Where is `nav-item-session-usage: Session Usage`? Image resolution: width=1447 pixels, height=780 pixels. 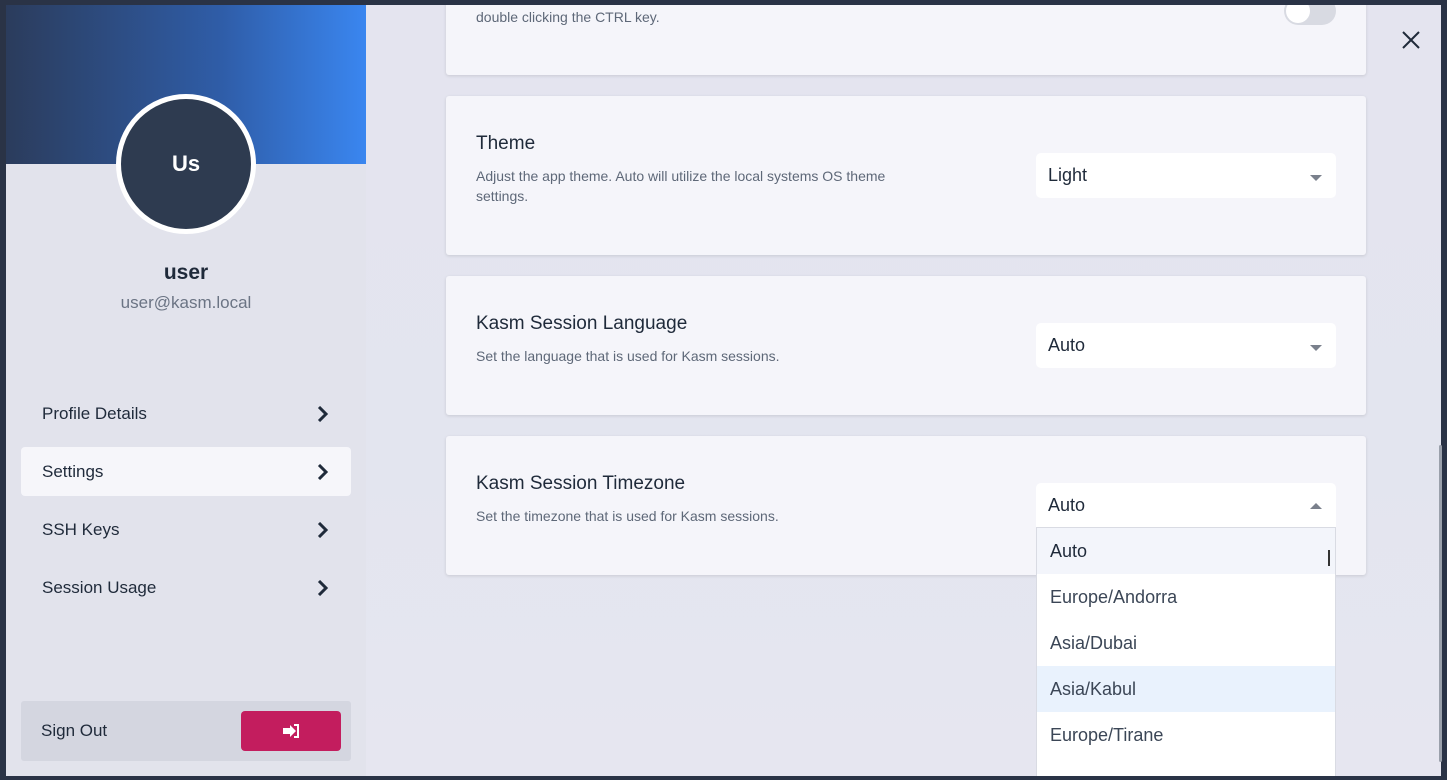 nav-item-session-usage: Session Usage is located at coordinates (186, 587).